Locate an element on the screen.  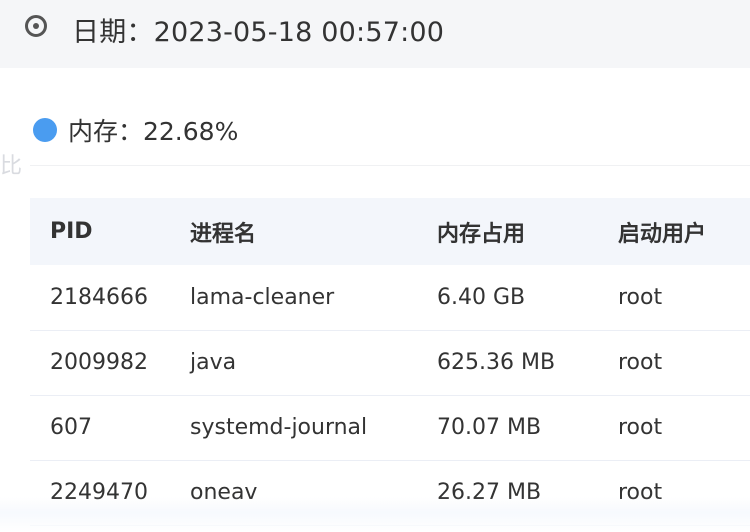
memory-label: 内存：22.68% is located at coordinates (153, 131).